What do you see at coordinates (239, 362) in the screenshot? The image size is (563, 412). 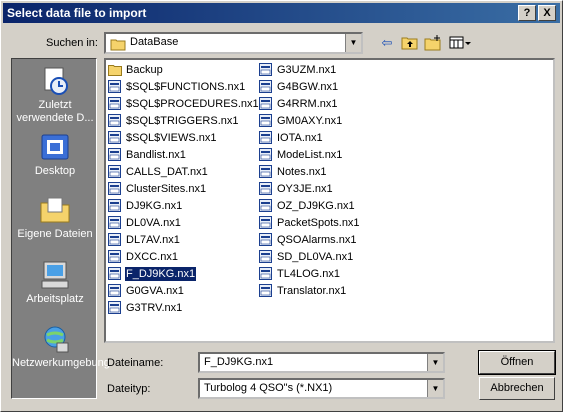 I see `filename-value: F_DJ9KG.nx1` at bounding box center [239, 362].